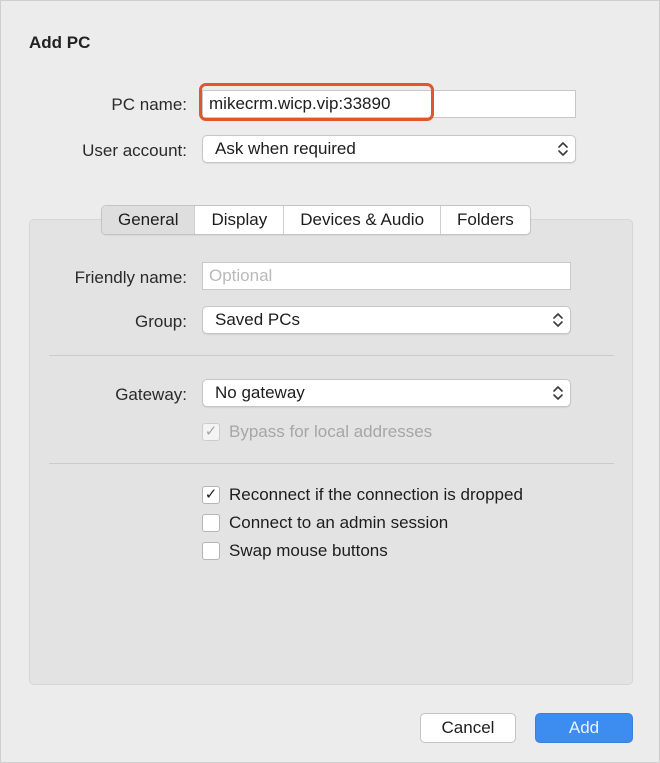 The height and width of the screenshot is (763, 660). Describe the element at coordinates (258, 319) in the screenshot. I see `group-value: Saved PCs` at that location.